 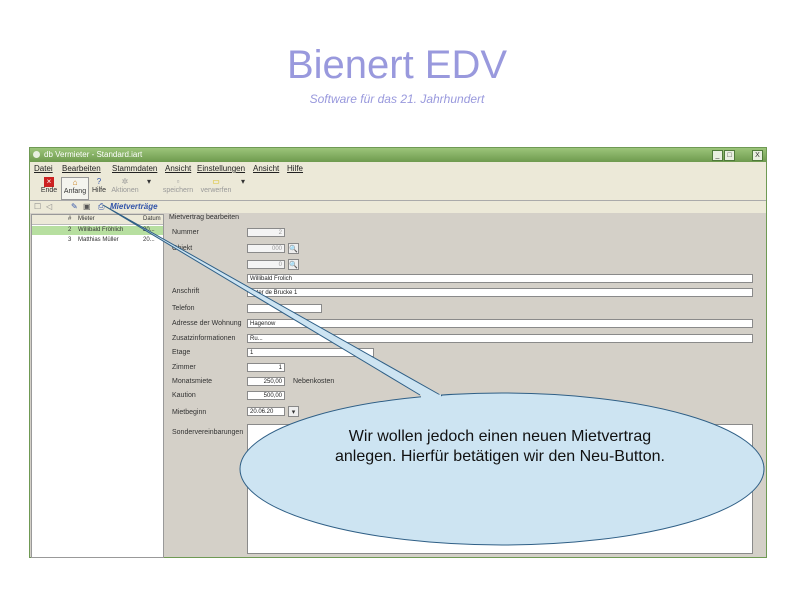 I want to click on verwerfen-label: verwerfen, so click(x=216, y=190).